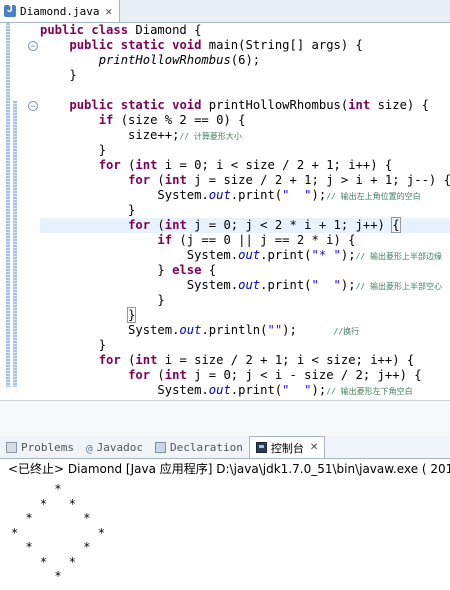  What do you see at coordinates (15, 244) in the screenshot?
I see `quick-diff-ruler` at bounding box center [15, 244].